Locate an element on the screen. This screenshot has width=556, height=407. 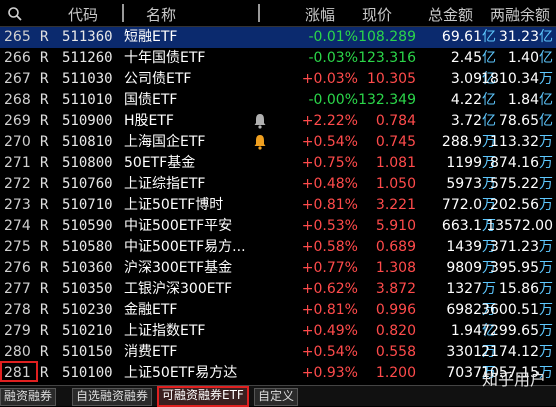
row-index: 273 is located at coordinates (17, 205).